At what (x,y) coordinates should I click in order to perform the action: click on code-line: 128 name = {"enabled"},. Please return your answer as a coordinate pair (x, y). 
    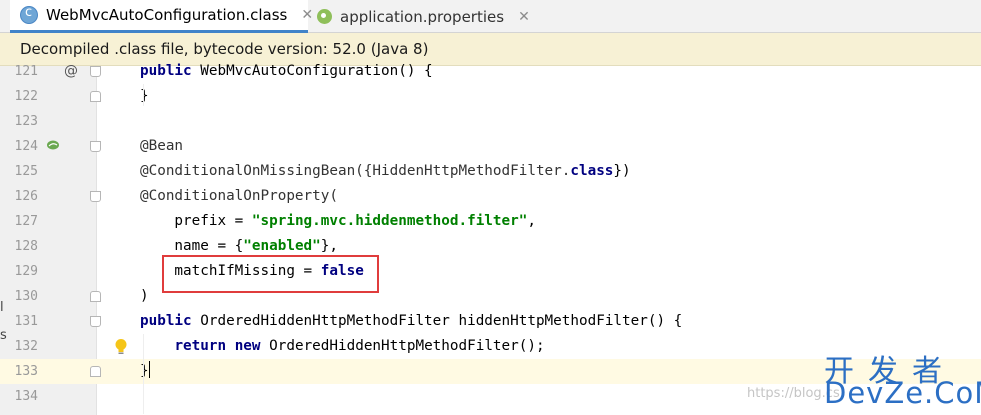
    Looking at the image, I should click on (490, 246).